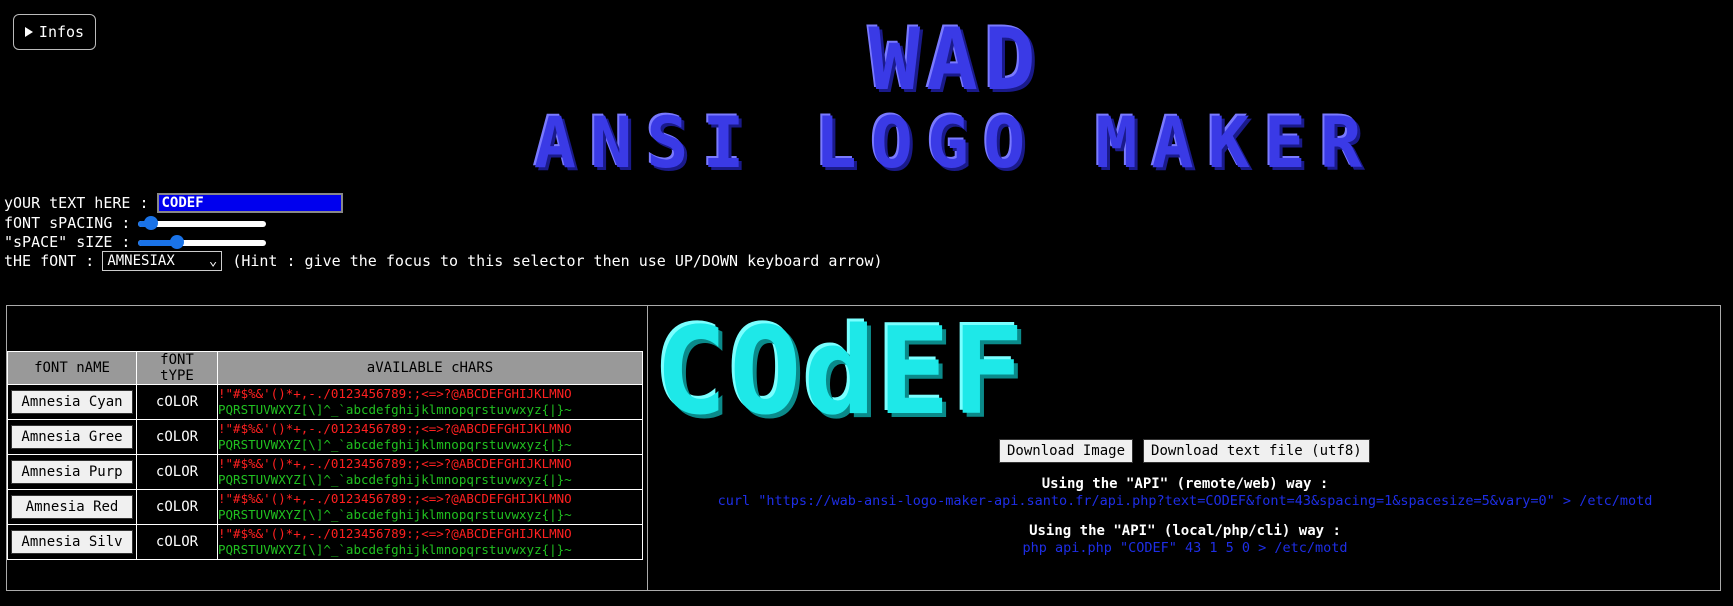 This screenshot has height=606, width=1733. Describe the element at coordinates (76, 203) in the screenshot. I see `text-label: yOUR tEXT hERE :` at that location.